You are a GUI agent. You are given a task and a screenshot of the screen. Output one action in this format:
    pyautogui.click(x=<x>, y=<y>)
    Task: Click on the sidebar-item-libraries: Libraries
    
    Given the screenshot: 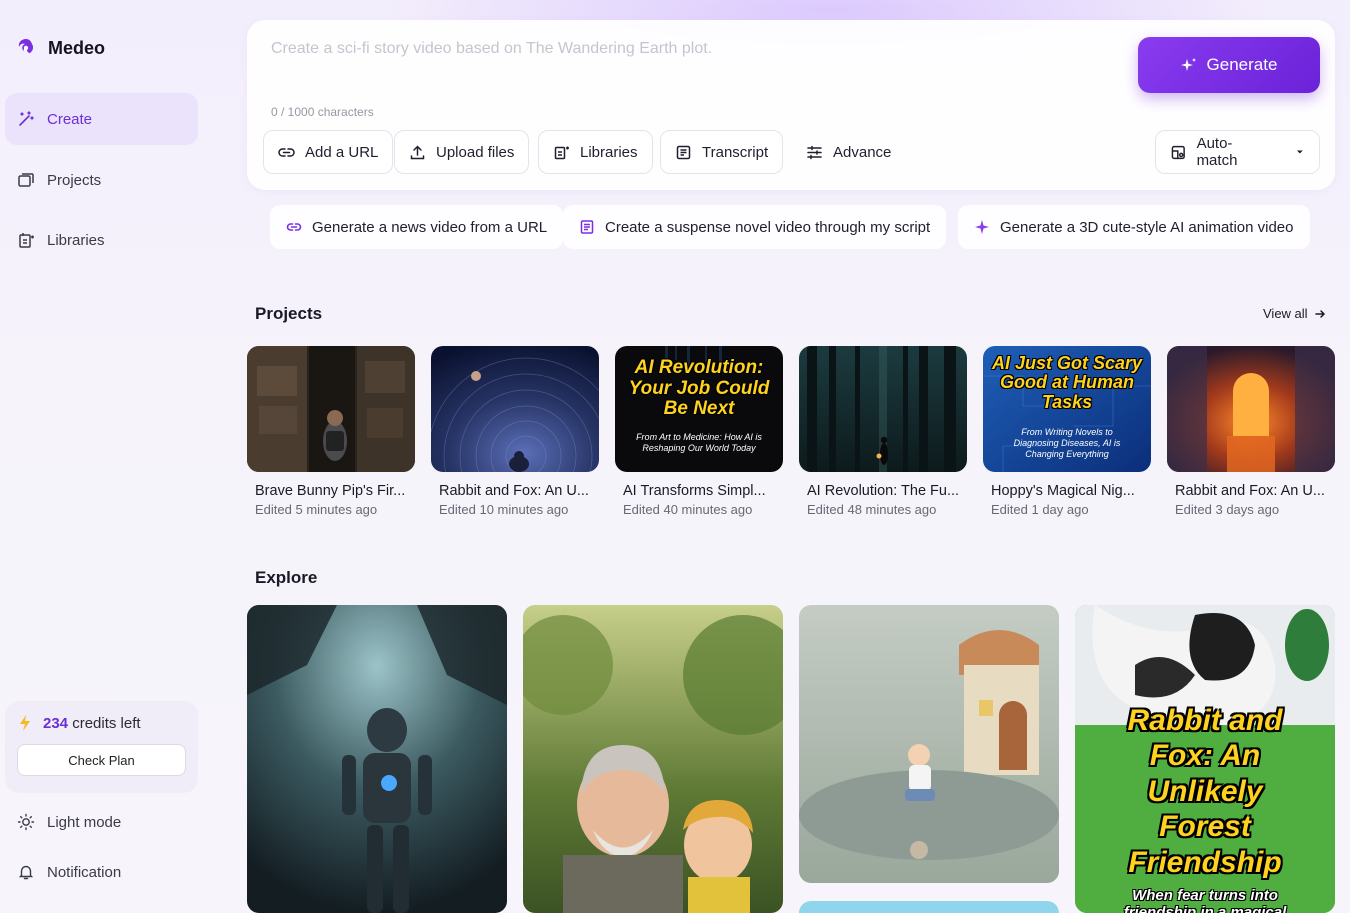 What is the action you would take?
    pyautogui.click(x=101, y=240)
    